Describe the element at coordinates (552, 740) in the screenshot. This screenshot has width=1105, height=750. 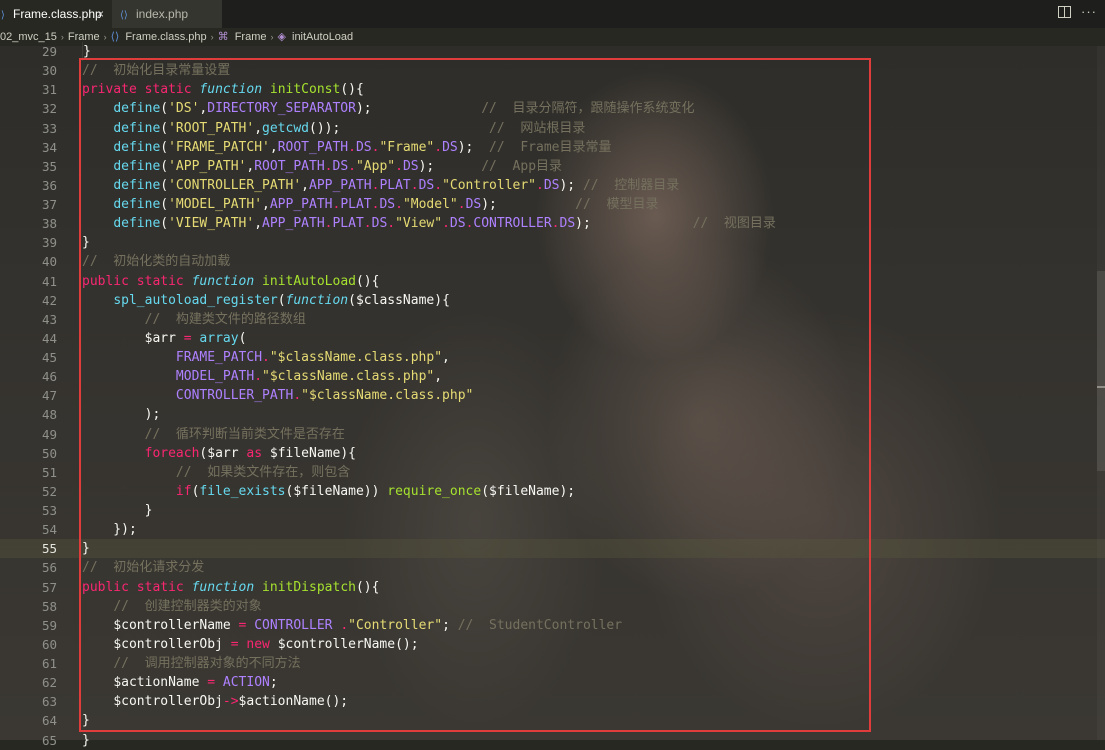
I see `code-line: 65}` at that location.